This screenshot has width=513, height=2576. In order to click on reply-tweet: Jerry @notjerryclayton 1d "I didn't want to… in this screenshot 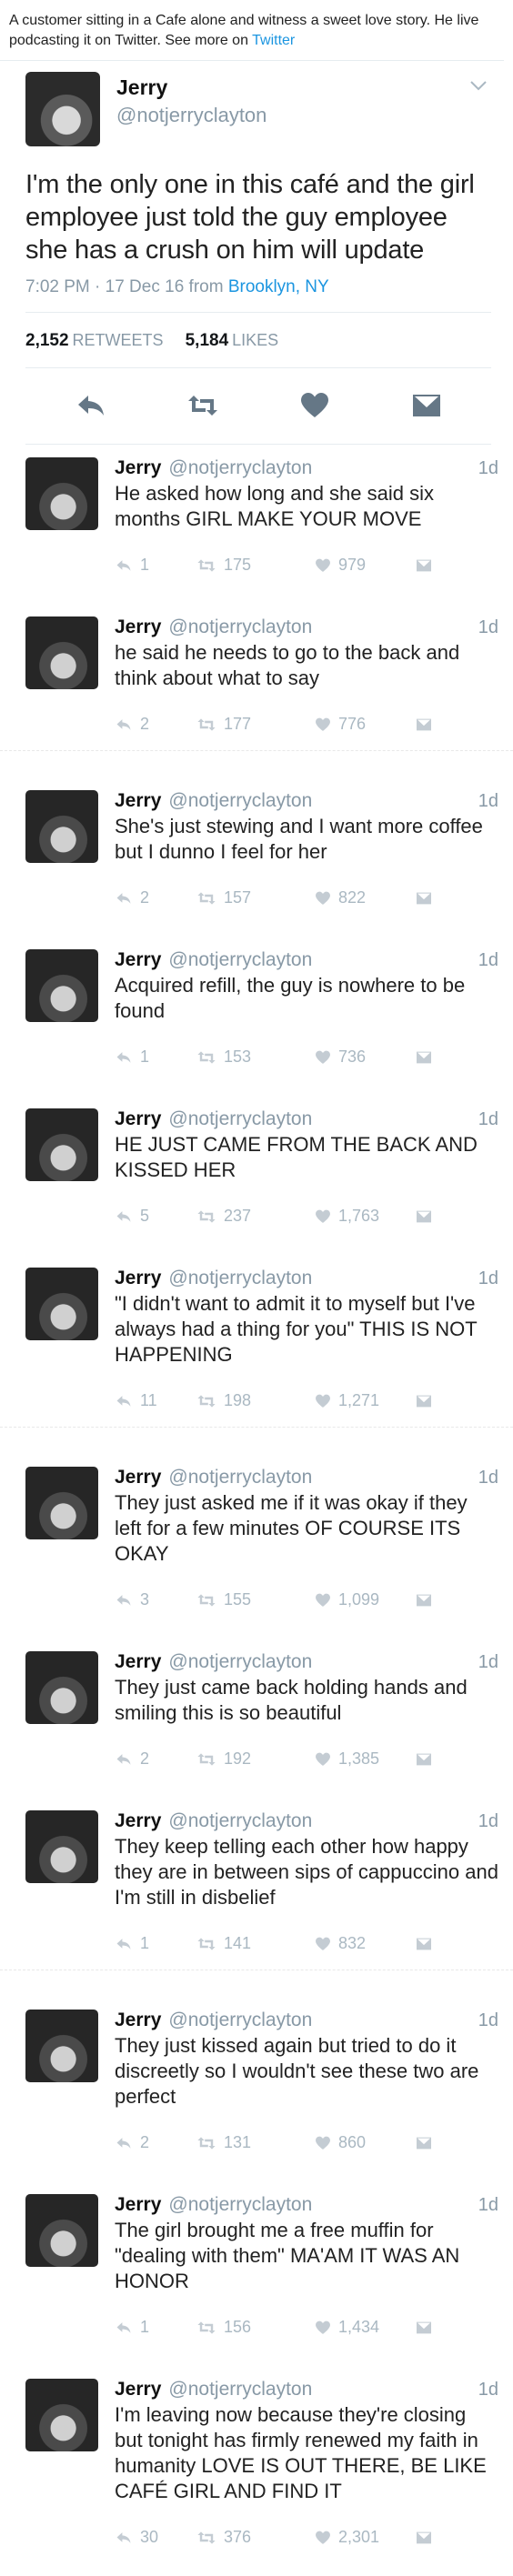, I will do `click(256, 1341)`.